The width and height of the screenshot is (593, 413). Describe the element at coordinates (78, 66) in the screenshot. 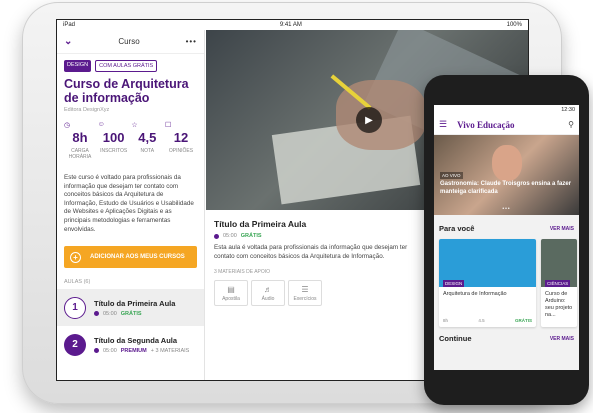

I see `tag-design: DESIGN` at that location.